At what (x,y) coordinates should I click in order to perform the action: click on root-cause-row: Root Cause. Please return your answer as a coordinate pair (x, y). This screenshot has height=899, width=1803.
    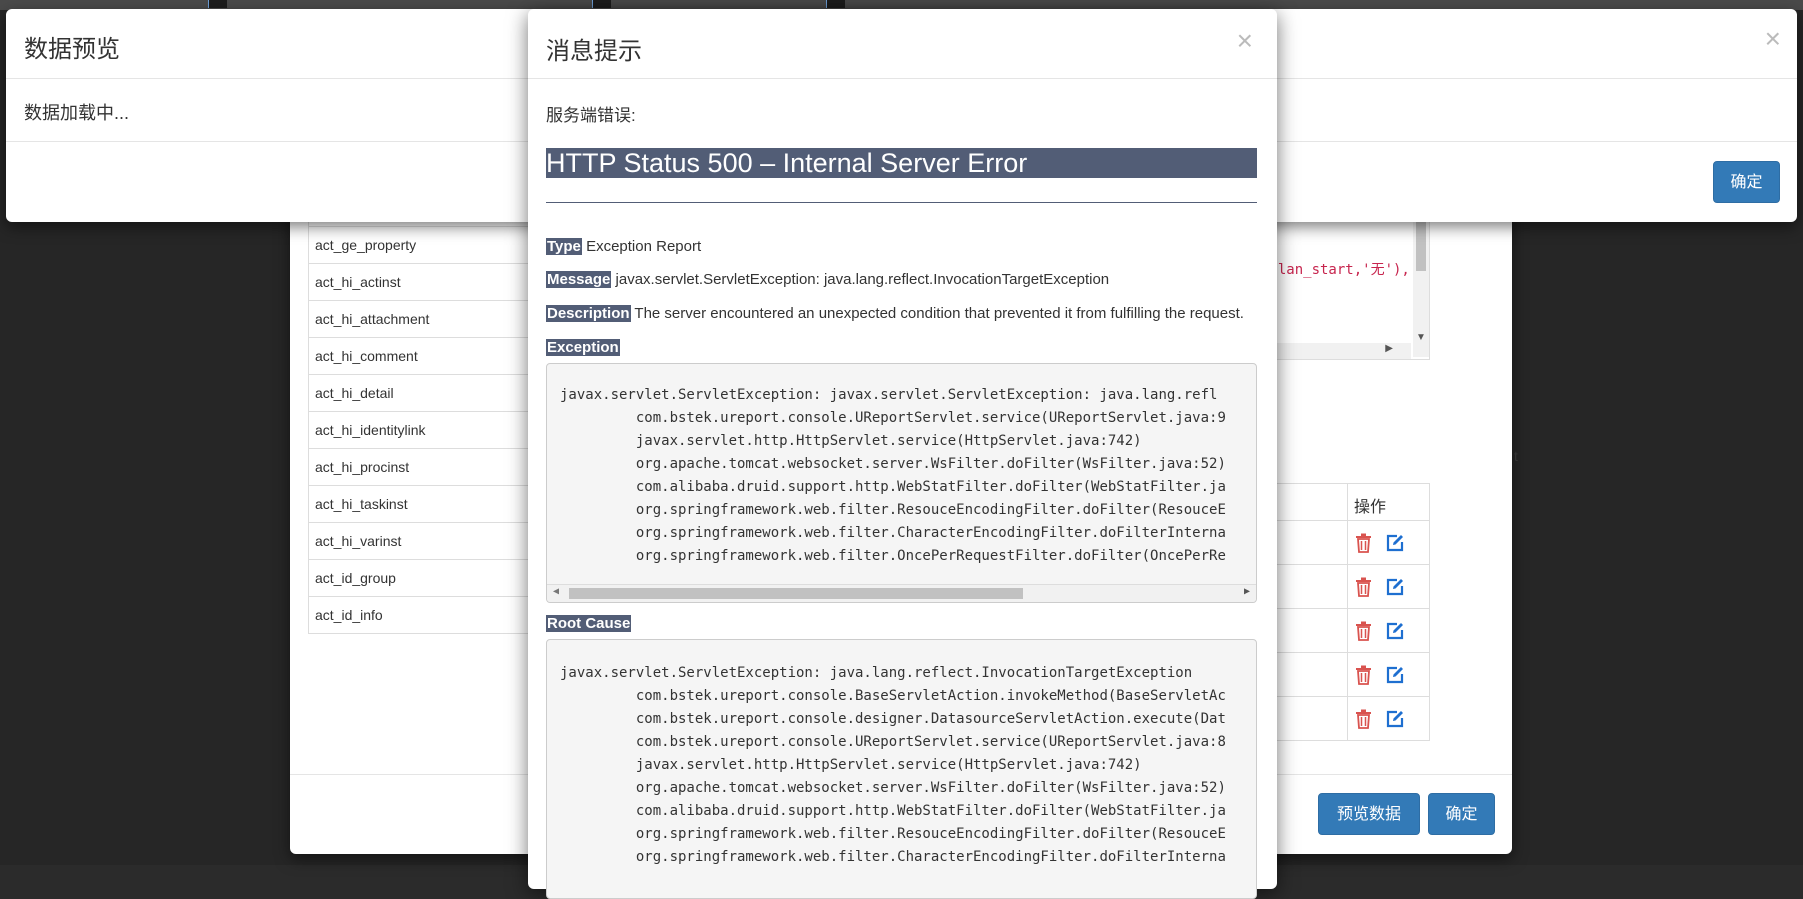
    Looking at the image, I should click on (589, 623).